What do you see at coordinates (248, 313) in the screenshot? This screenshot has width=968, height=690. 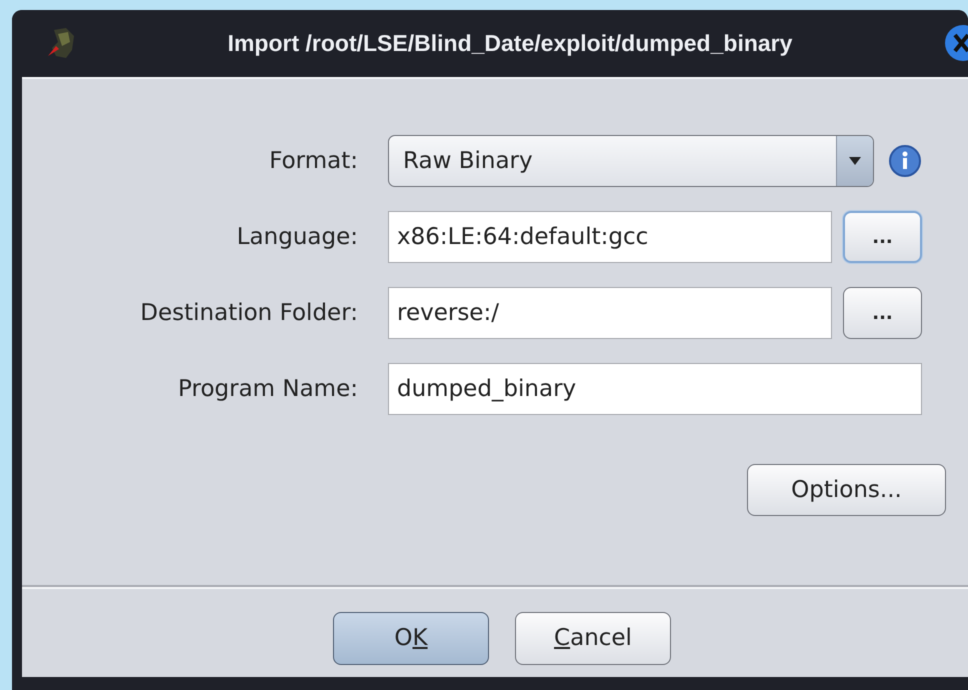 I see `field-label: Destination Folder:` at bounding box center [248, 313].